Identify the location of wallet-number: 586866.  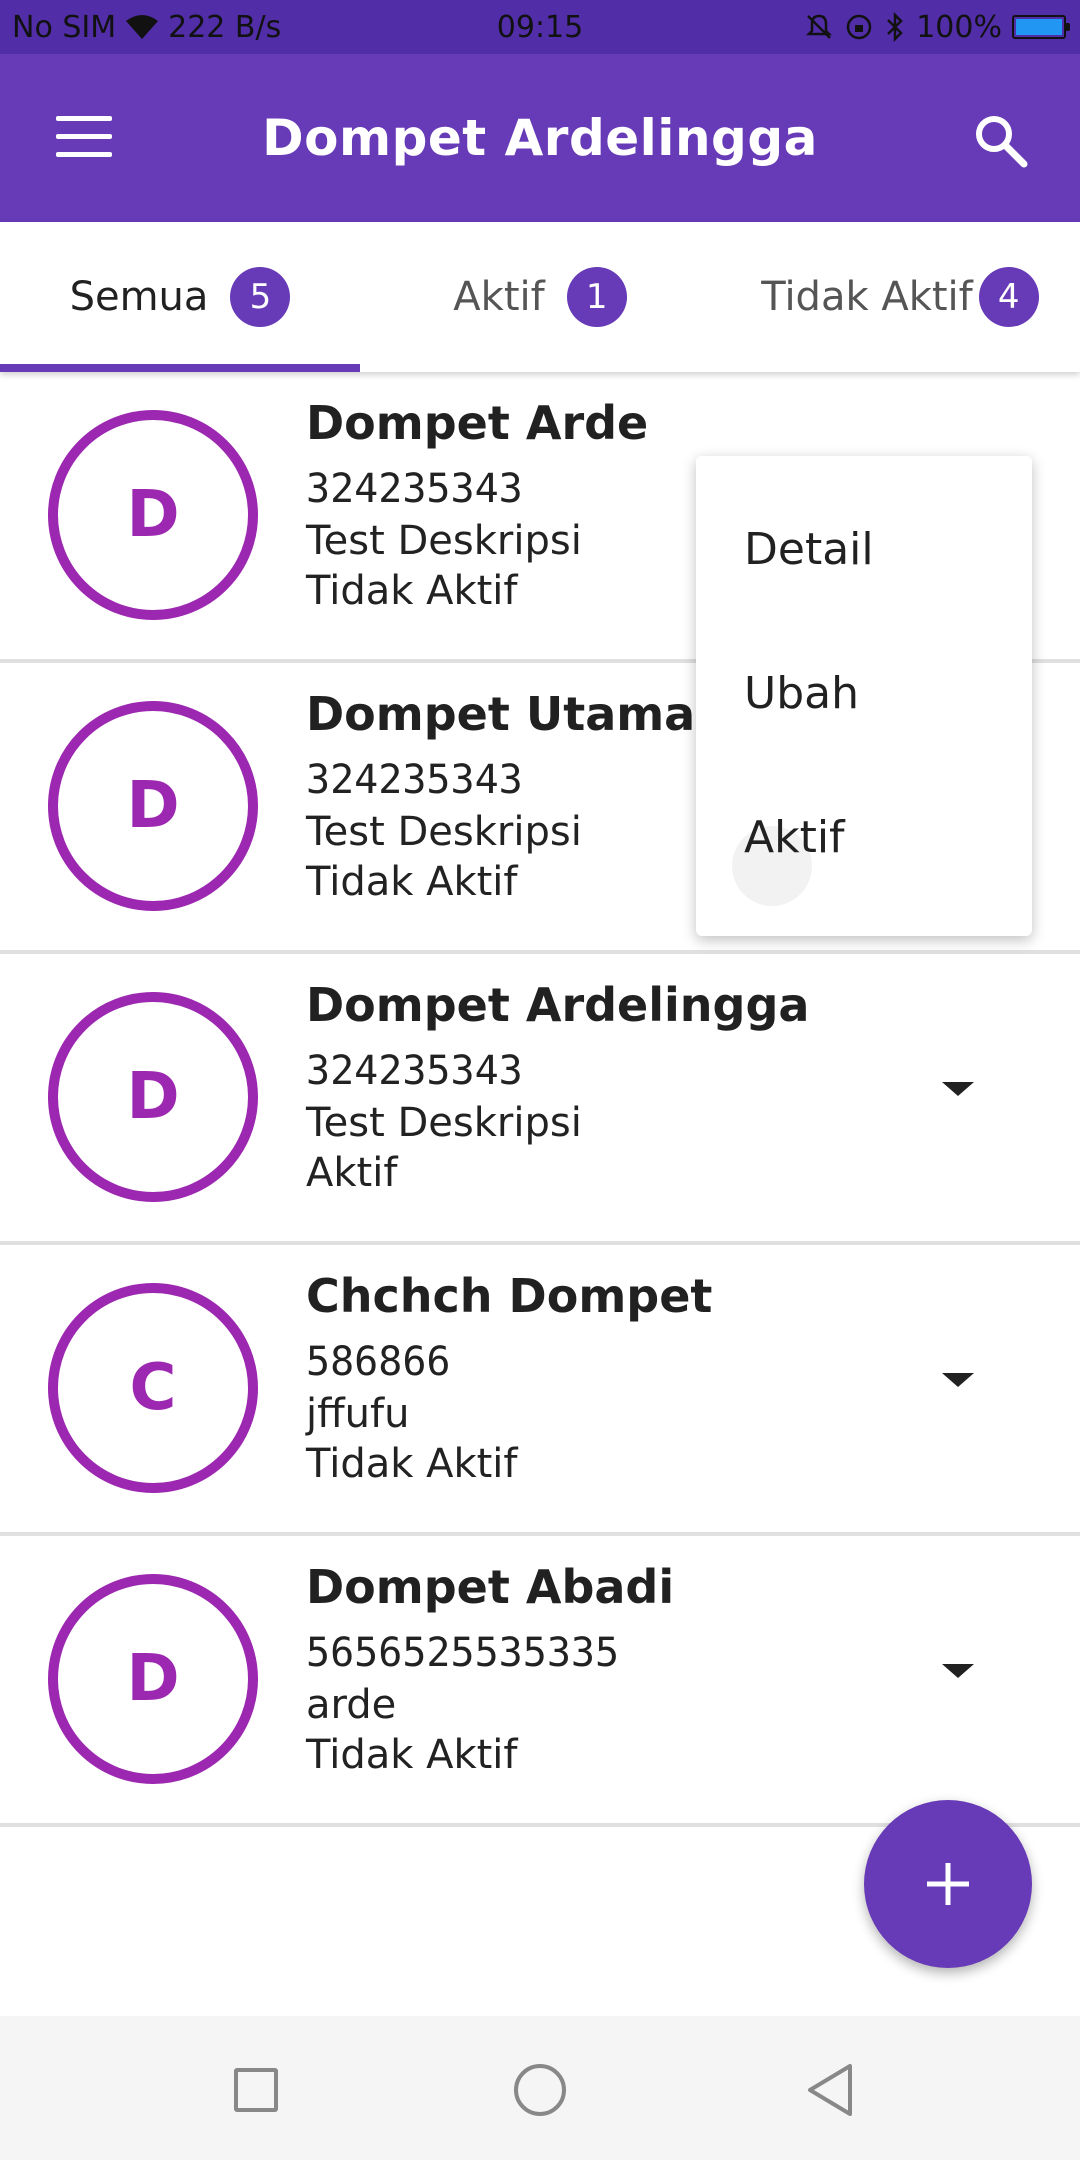
(378, 1362).